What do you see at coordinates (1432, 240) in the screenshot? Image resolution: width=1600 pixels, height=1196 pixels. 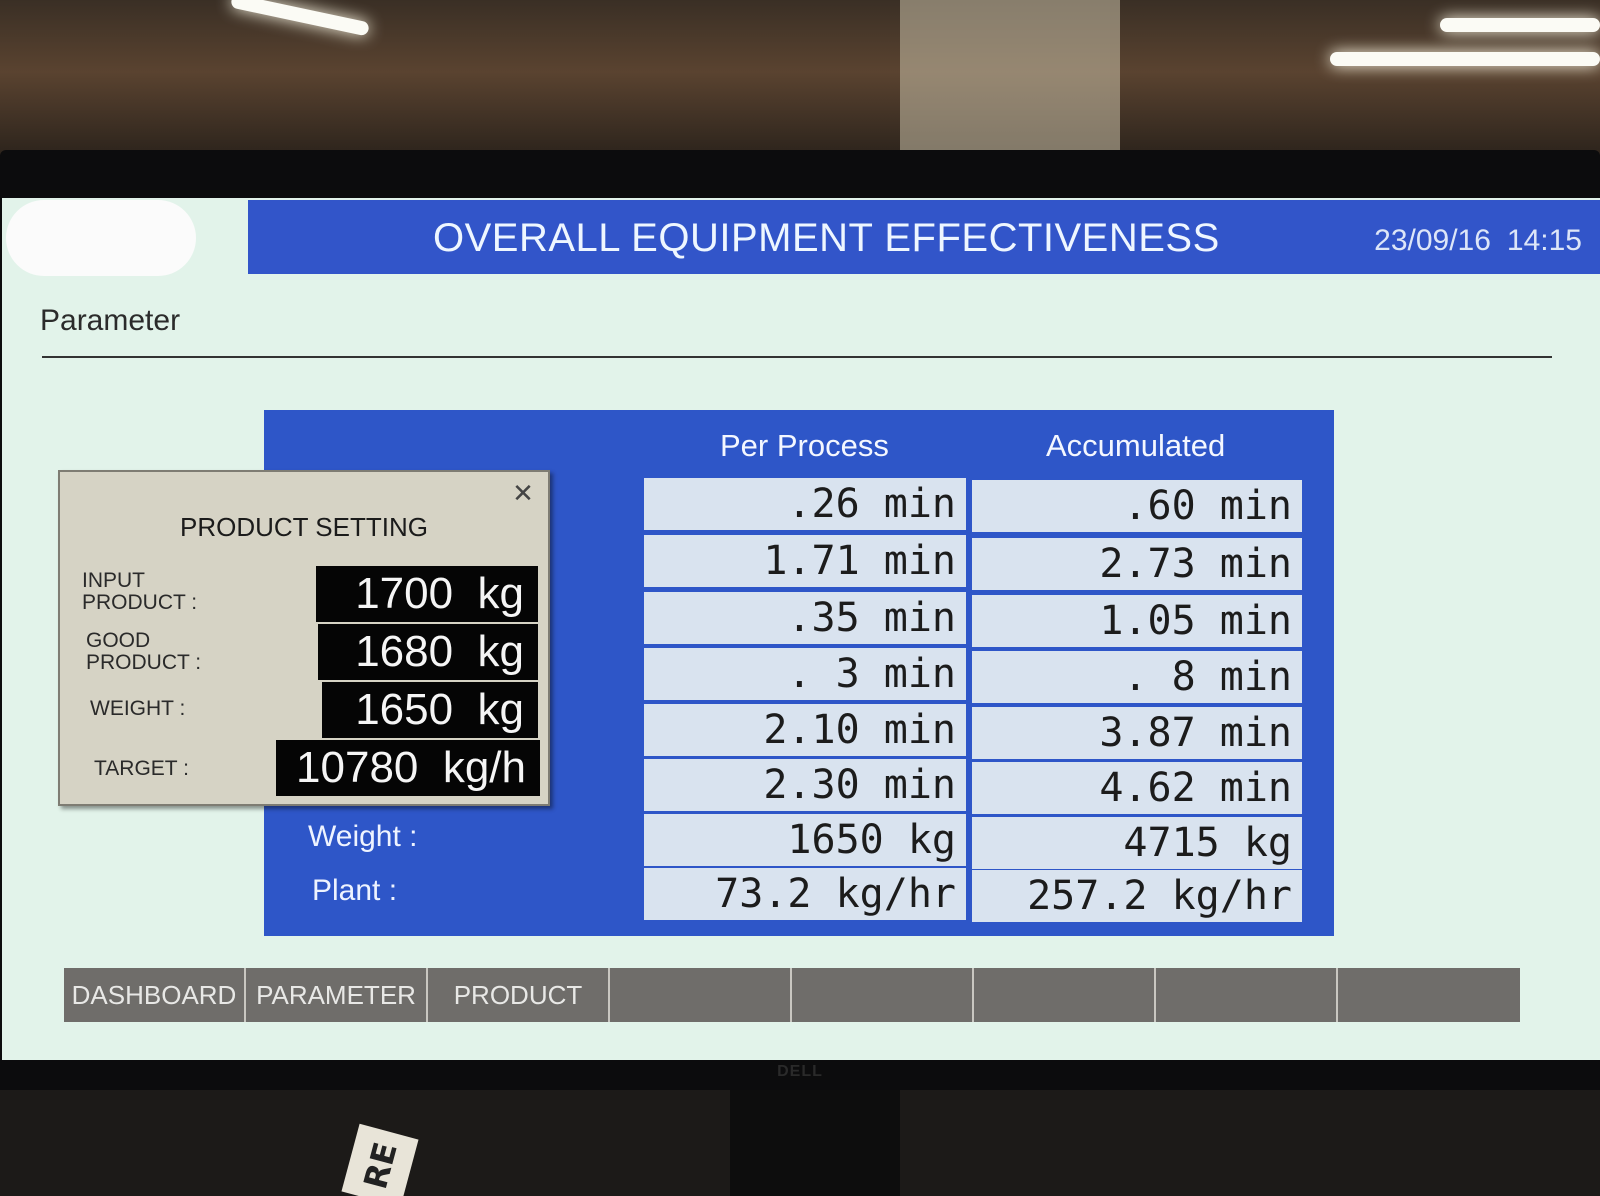 I see `date-text: 23/09/16` at bounding box center [1432, 240].